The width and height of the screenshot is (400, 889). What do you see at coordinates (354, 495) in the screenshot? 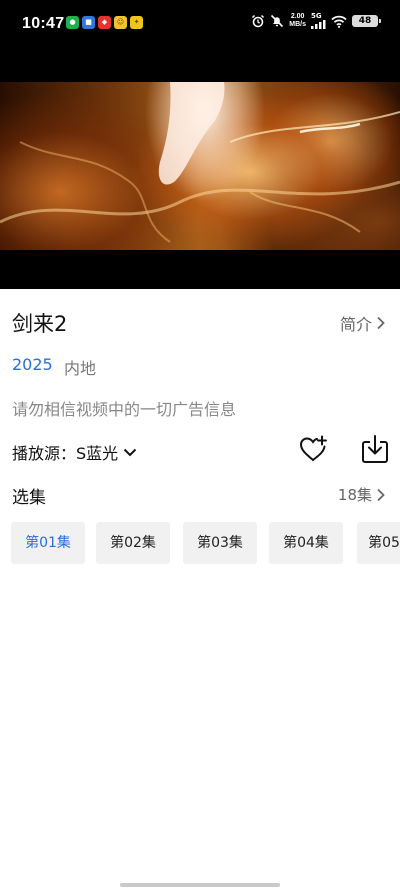
I see `episodes-count: 18集` at bounding box center [354, 495].